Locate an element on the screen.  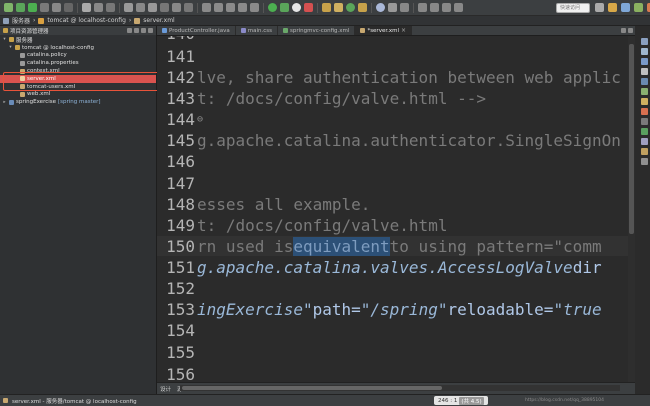
run-icon is located at coordinates (32, 7).